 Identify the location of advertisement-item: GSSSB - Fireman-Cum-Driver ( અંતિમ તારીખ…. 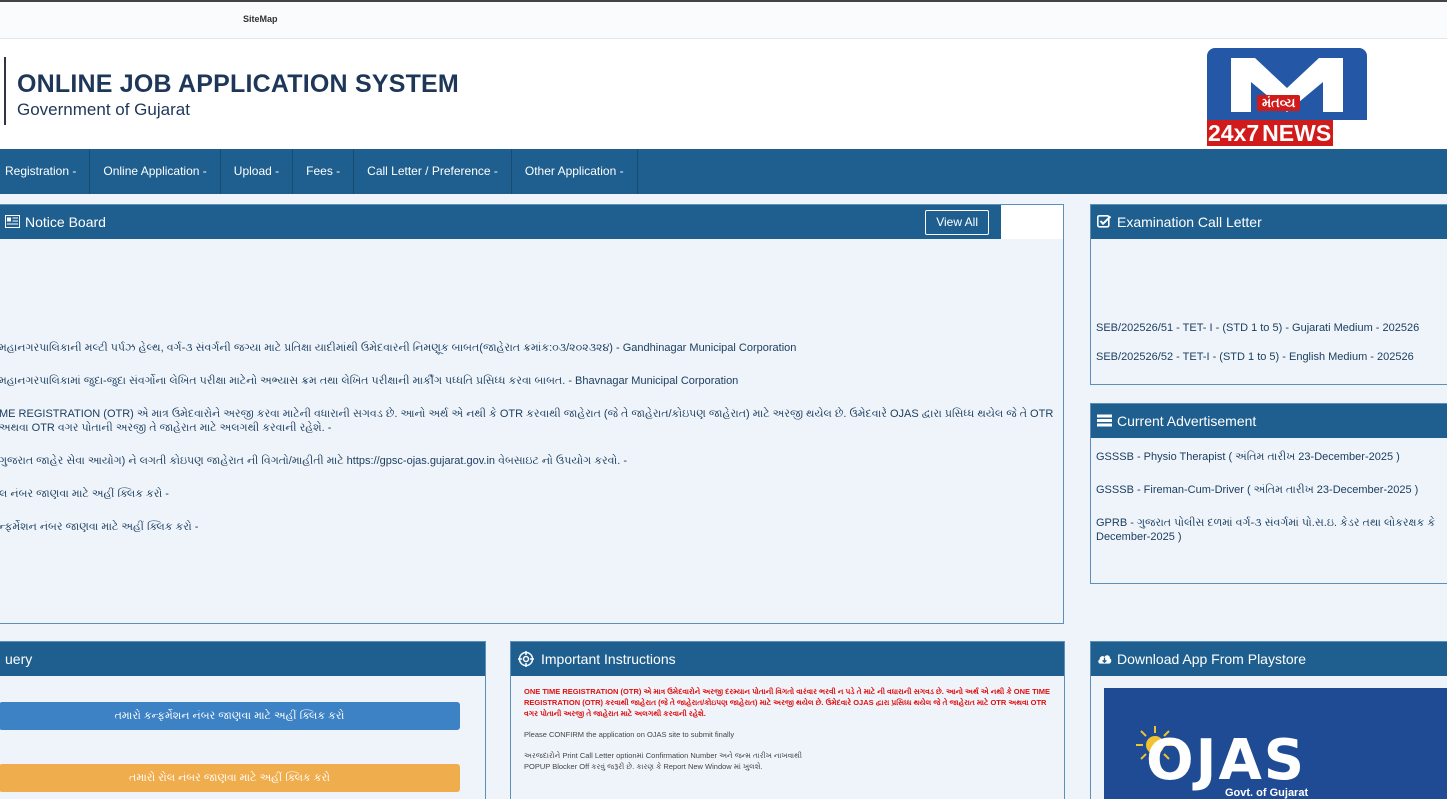
(1271, 490).